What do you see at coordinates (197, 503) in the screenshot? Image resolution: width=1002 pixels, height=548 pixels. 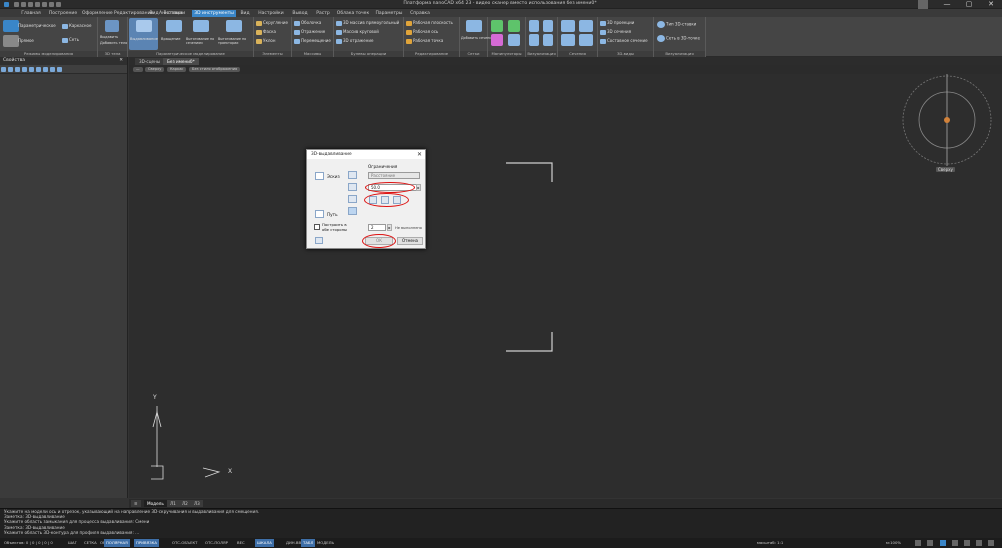 I see `tab-layout3: Л3` at bounding box center [197, 503].